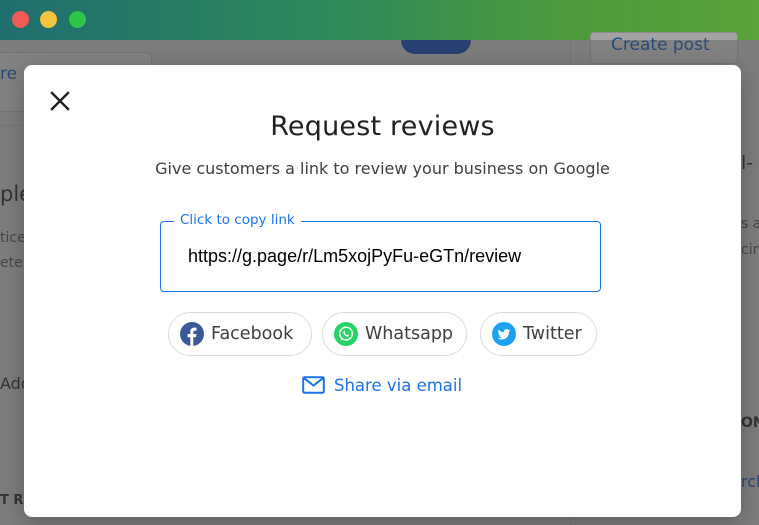  Describe the element at coordinates (313, 385) in the screenshot. I see `mail-icon` at that location.